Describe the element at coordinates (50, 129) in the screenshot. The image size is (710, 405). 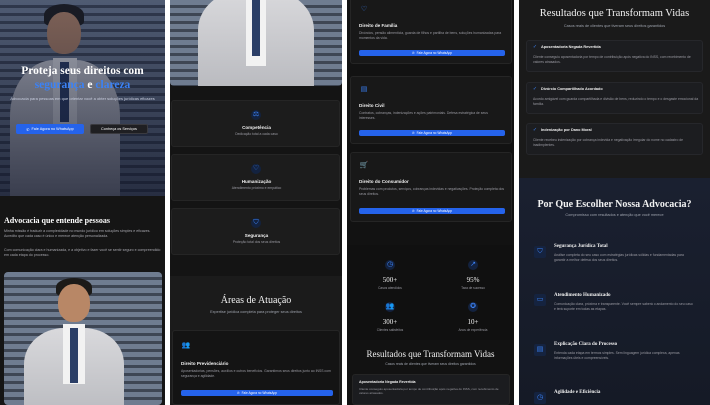
I see `whatsapp-button: ✆ Fale Agora no WhatsApp` at that location.